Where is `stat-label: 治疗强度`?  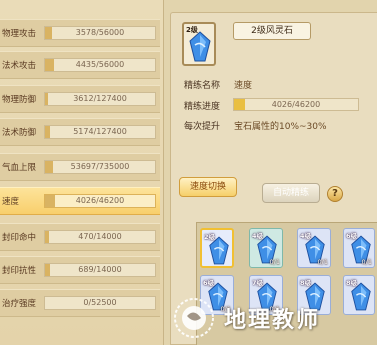
stat-label: 治疗强度 is located at coordinates (19, 304).